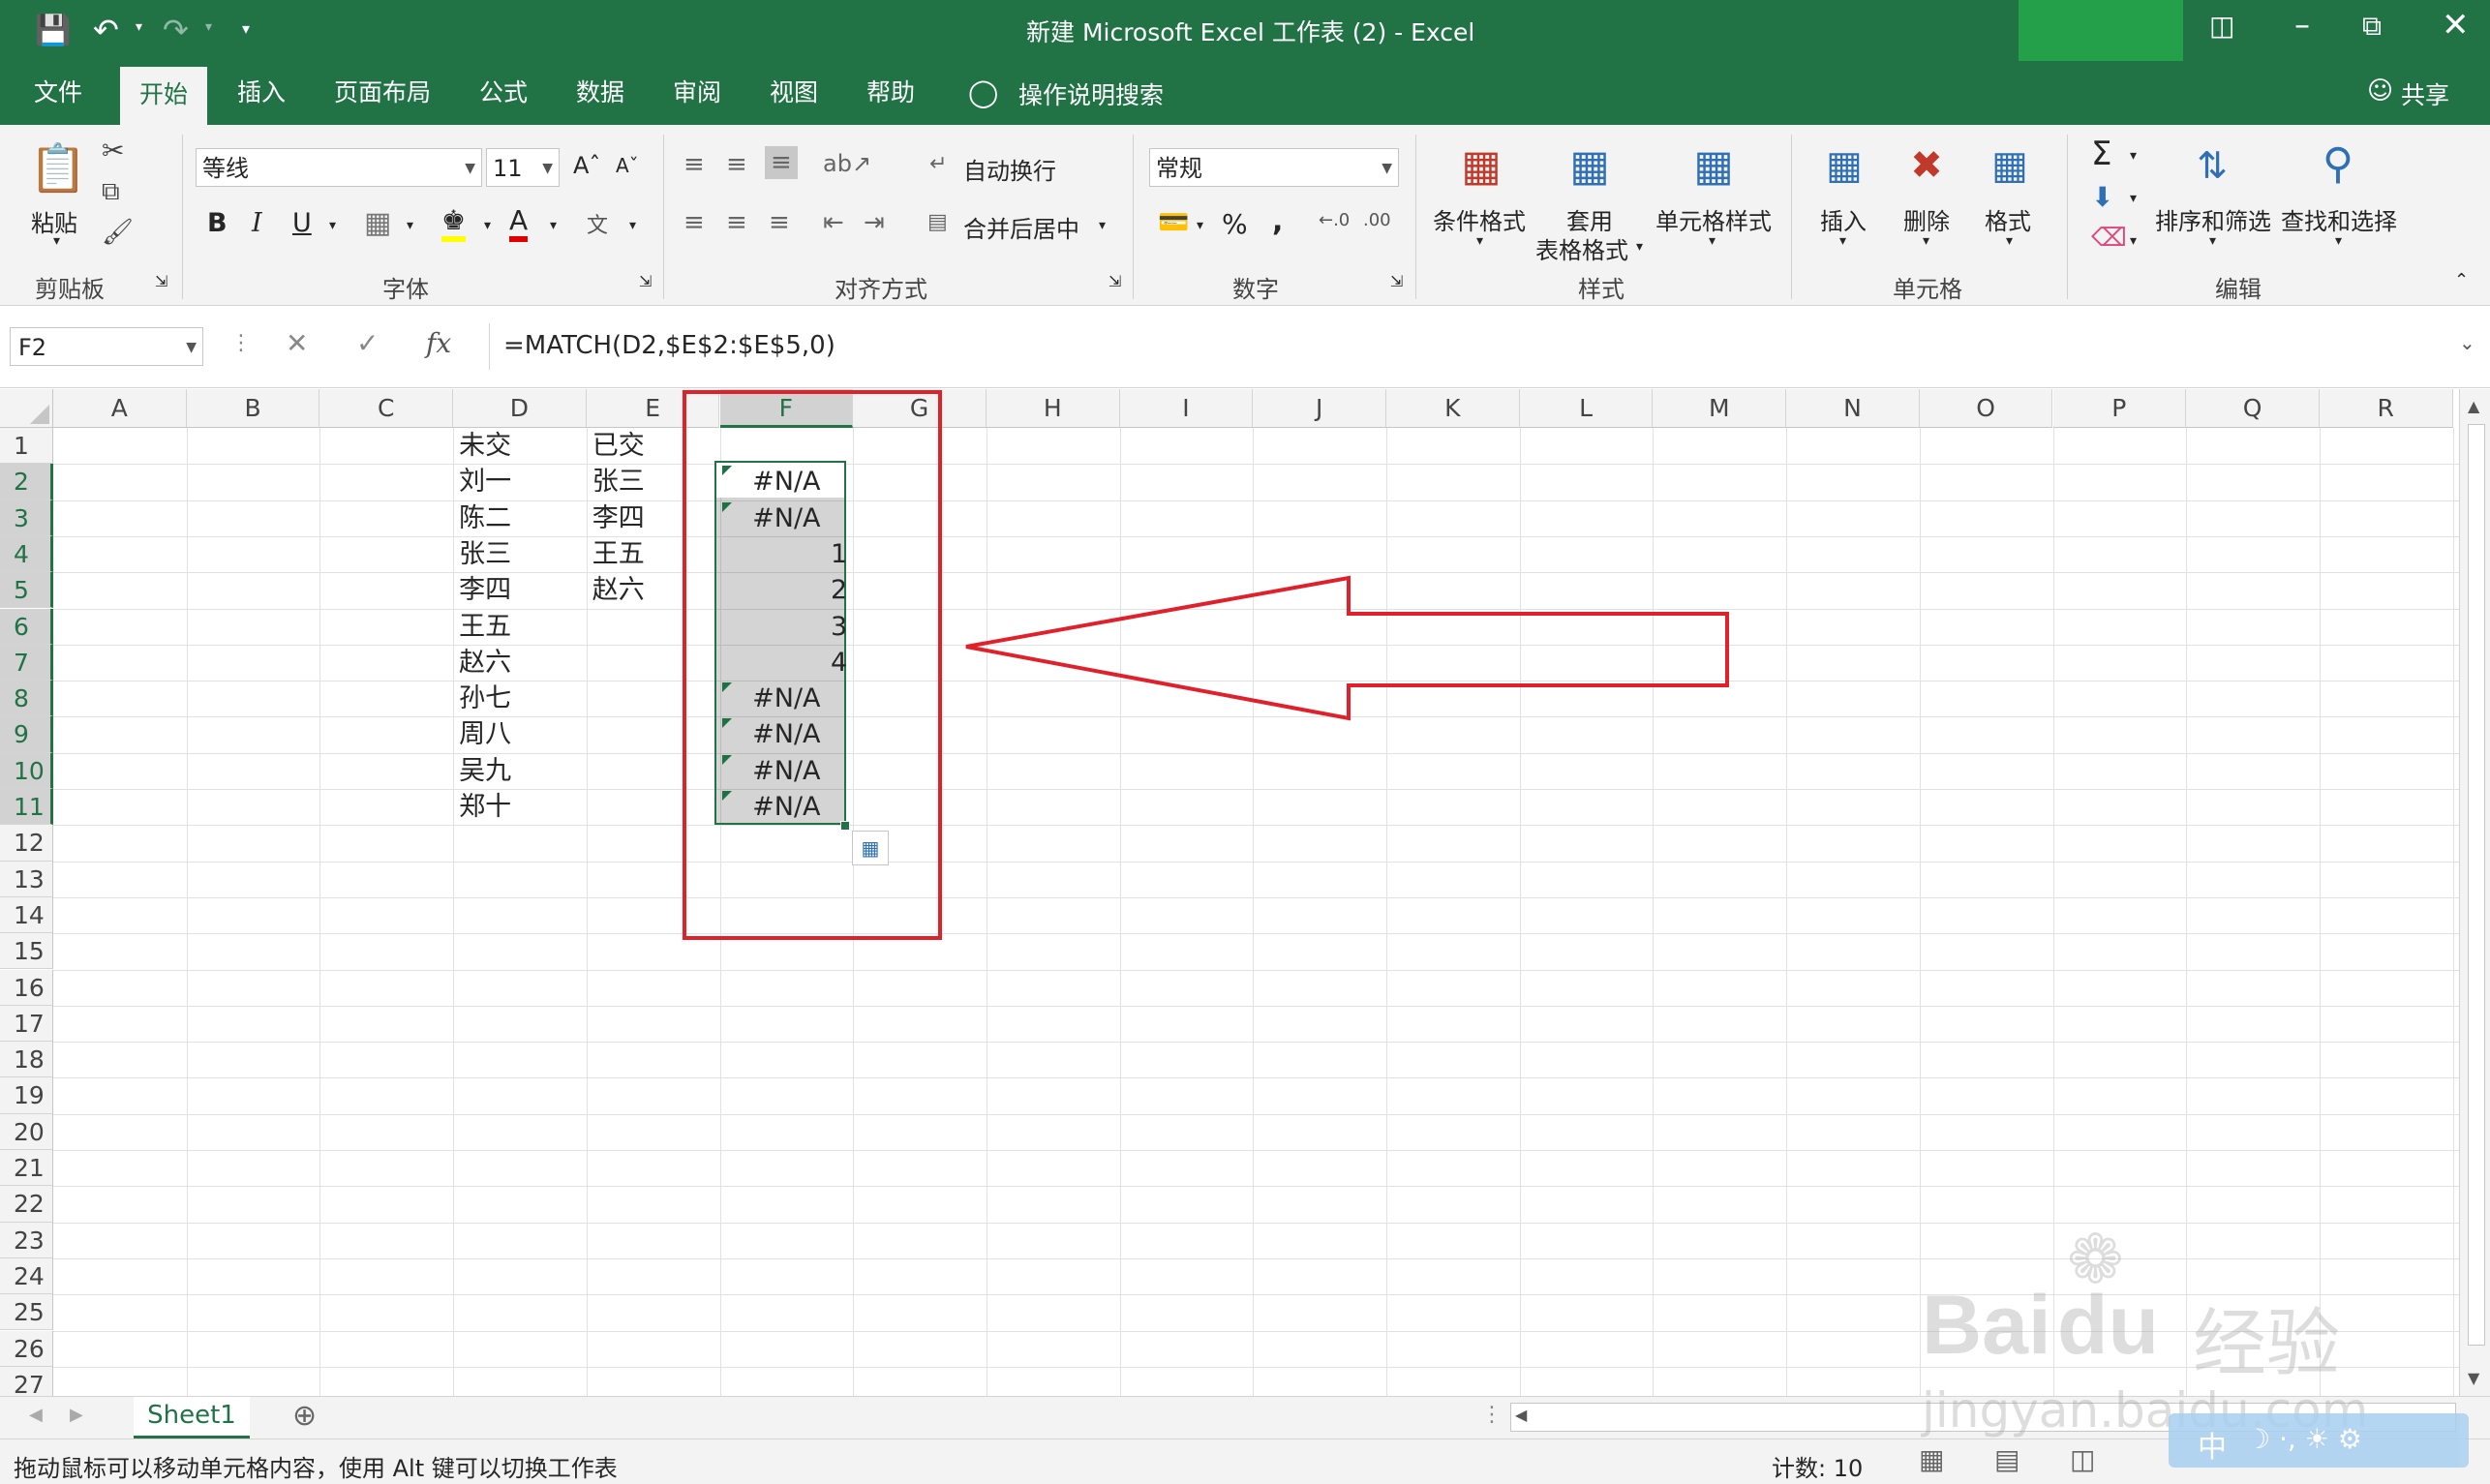 The width and height of the screenshot is (2490, 1484). I want to click on find-select-icon: ⚲, so click(2338, 164).